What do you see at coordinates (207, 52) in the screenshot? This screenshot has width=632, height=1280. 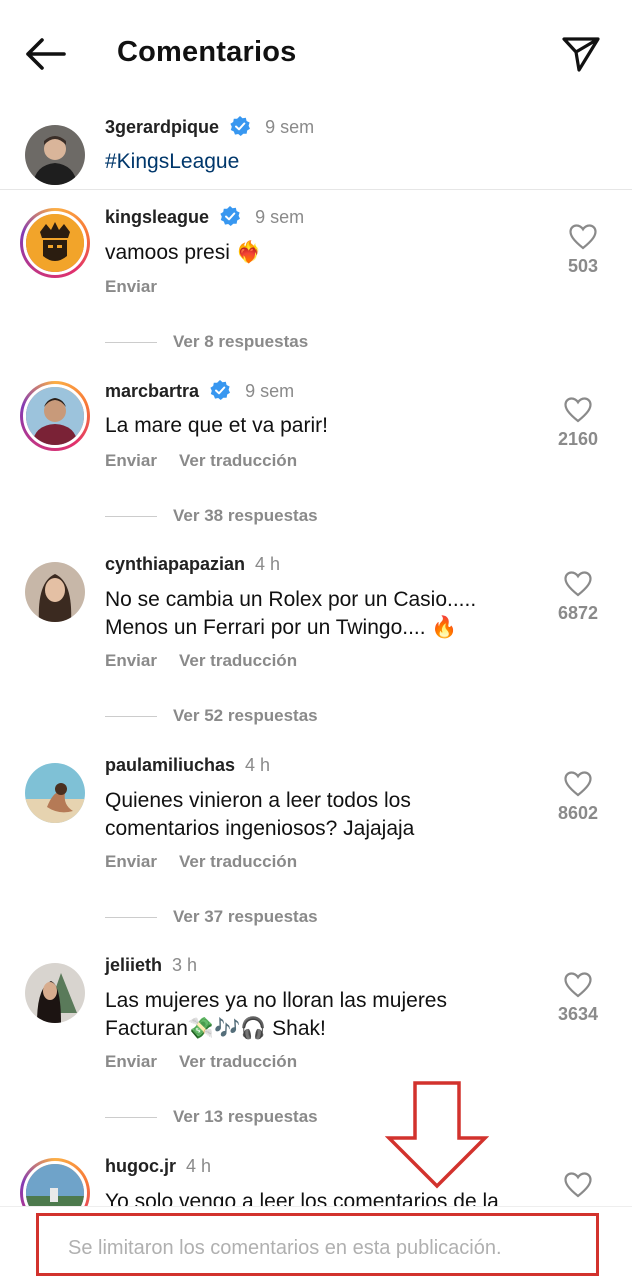 I see `page-title: Comentarios` at bounding box center [207, 52].